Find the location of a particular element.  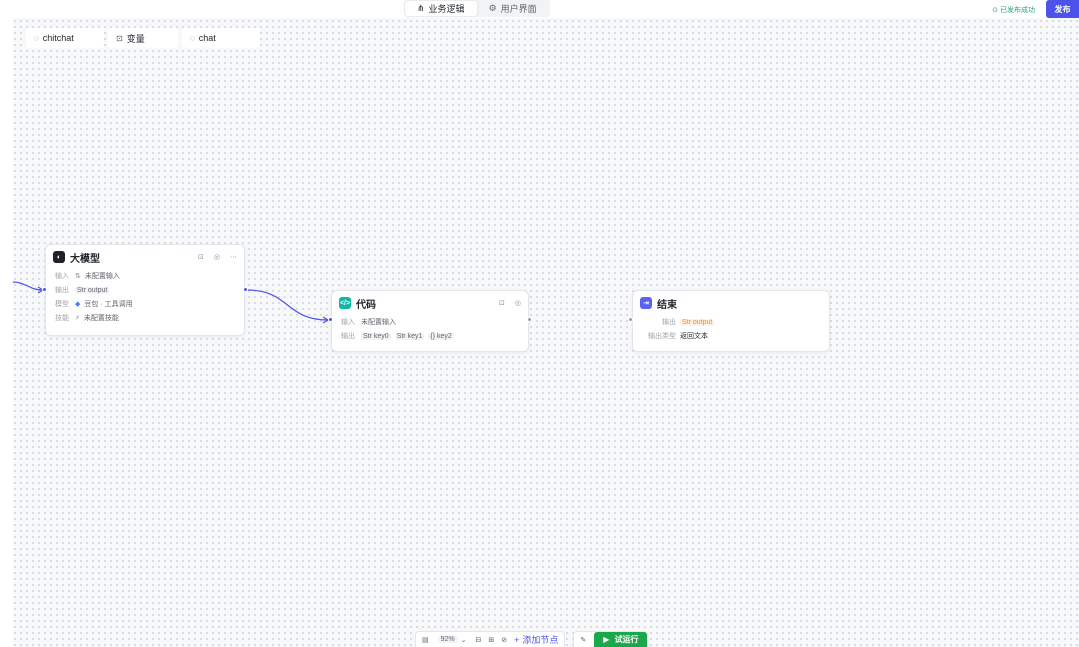

tab-business-logic: ⋔ 业务逻辑 is located at coordinates (441, 8).